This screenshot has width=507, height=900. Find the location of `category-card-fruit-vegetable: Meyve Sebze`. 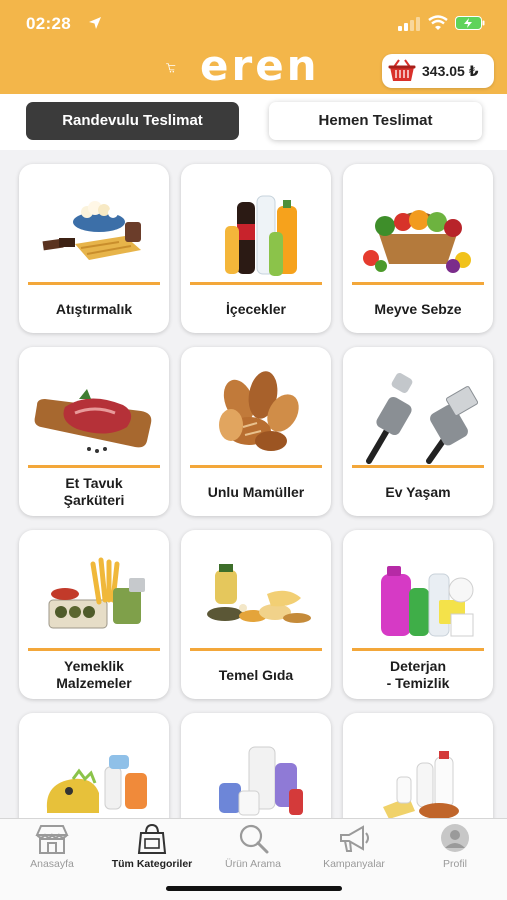

category-card-fruit-vegetable: Meyve Sebze is located at coordinates (418, 248).